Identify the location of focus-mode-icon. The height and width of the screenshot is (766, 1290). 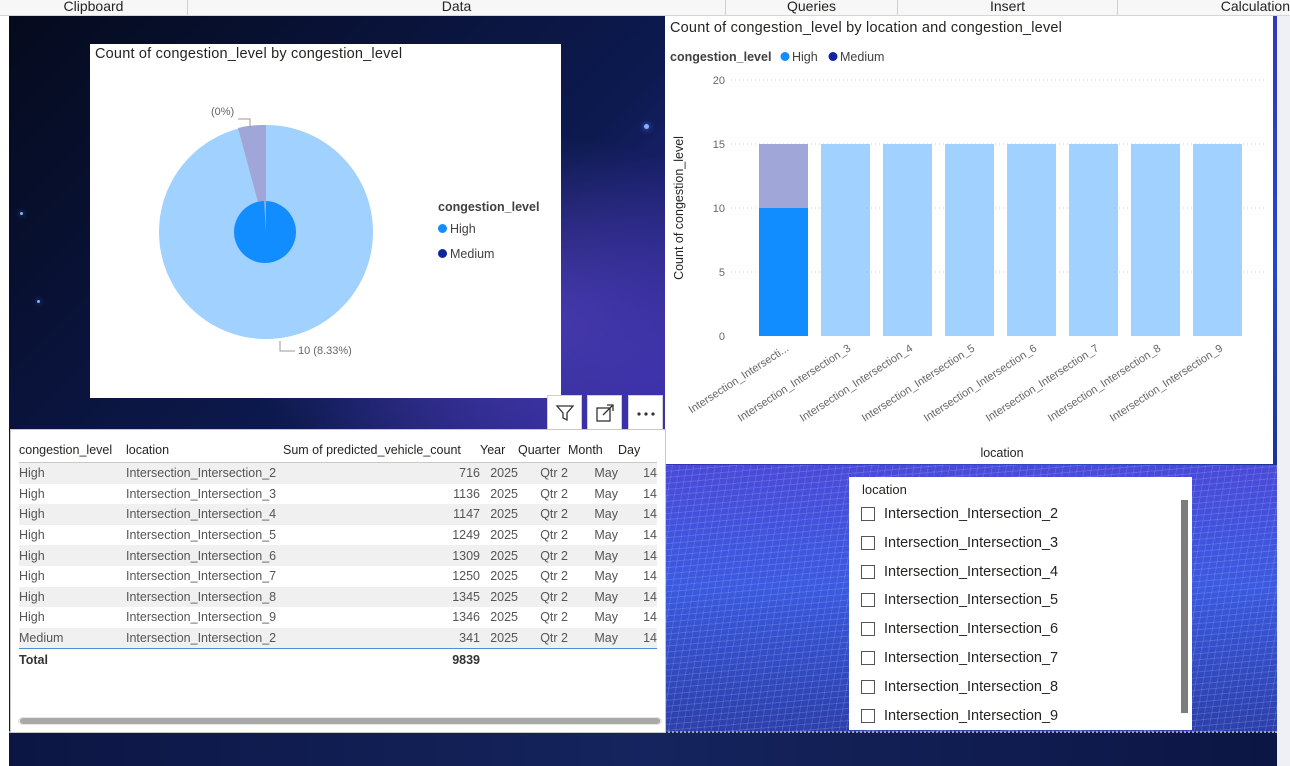
(604, 412).